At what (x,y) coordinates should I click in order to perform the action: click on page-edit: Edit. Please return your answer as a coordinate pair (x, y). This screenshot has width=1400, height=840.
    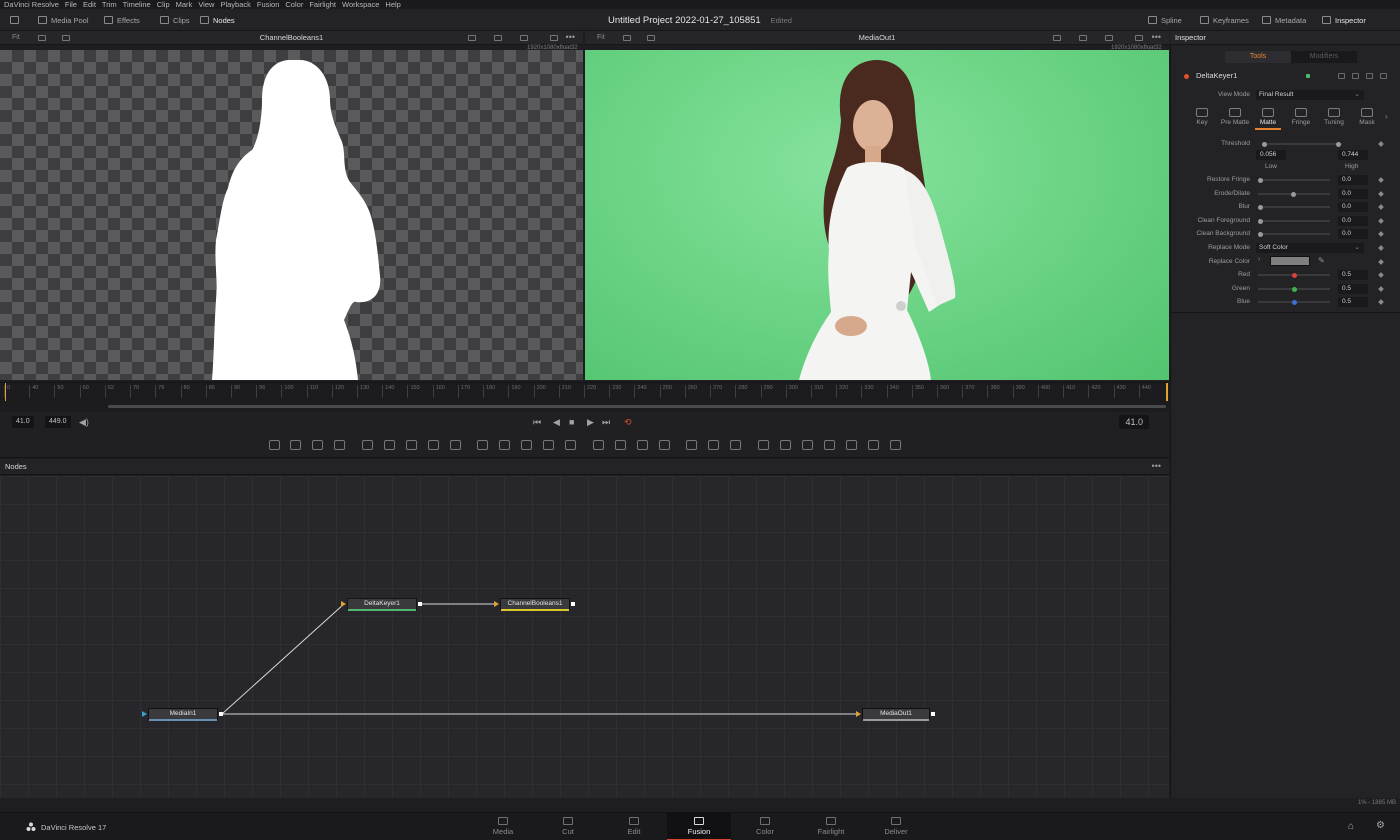
    Looking at the image, I should click on (634, 826).